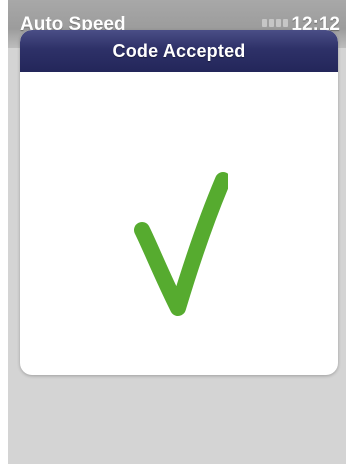 The image size is (346, 464). I want to click on dialog-title: Code Accepted, so click(179, 50).